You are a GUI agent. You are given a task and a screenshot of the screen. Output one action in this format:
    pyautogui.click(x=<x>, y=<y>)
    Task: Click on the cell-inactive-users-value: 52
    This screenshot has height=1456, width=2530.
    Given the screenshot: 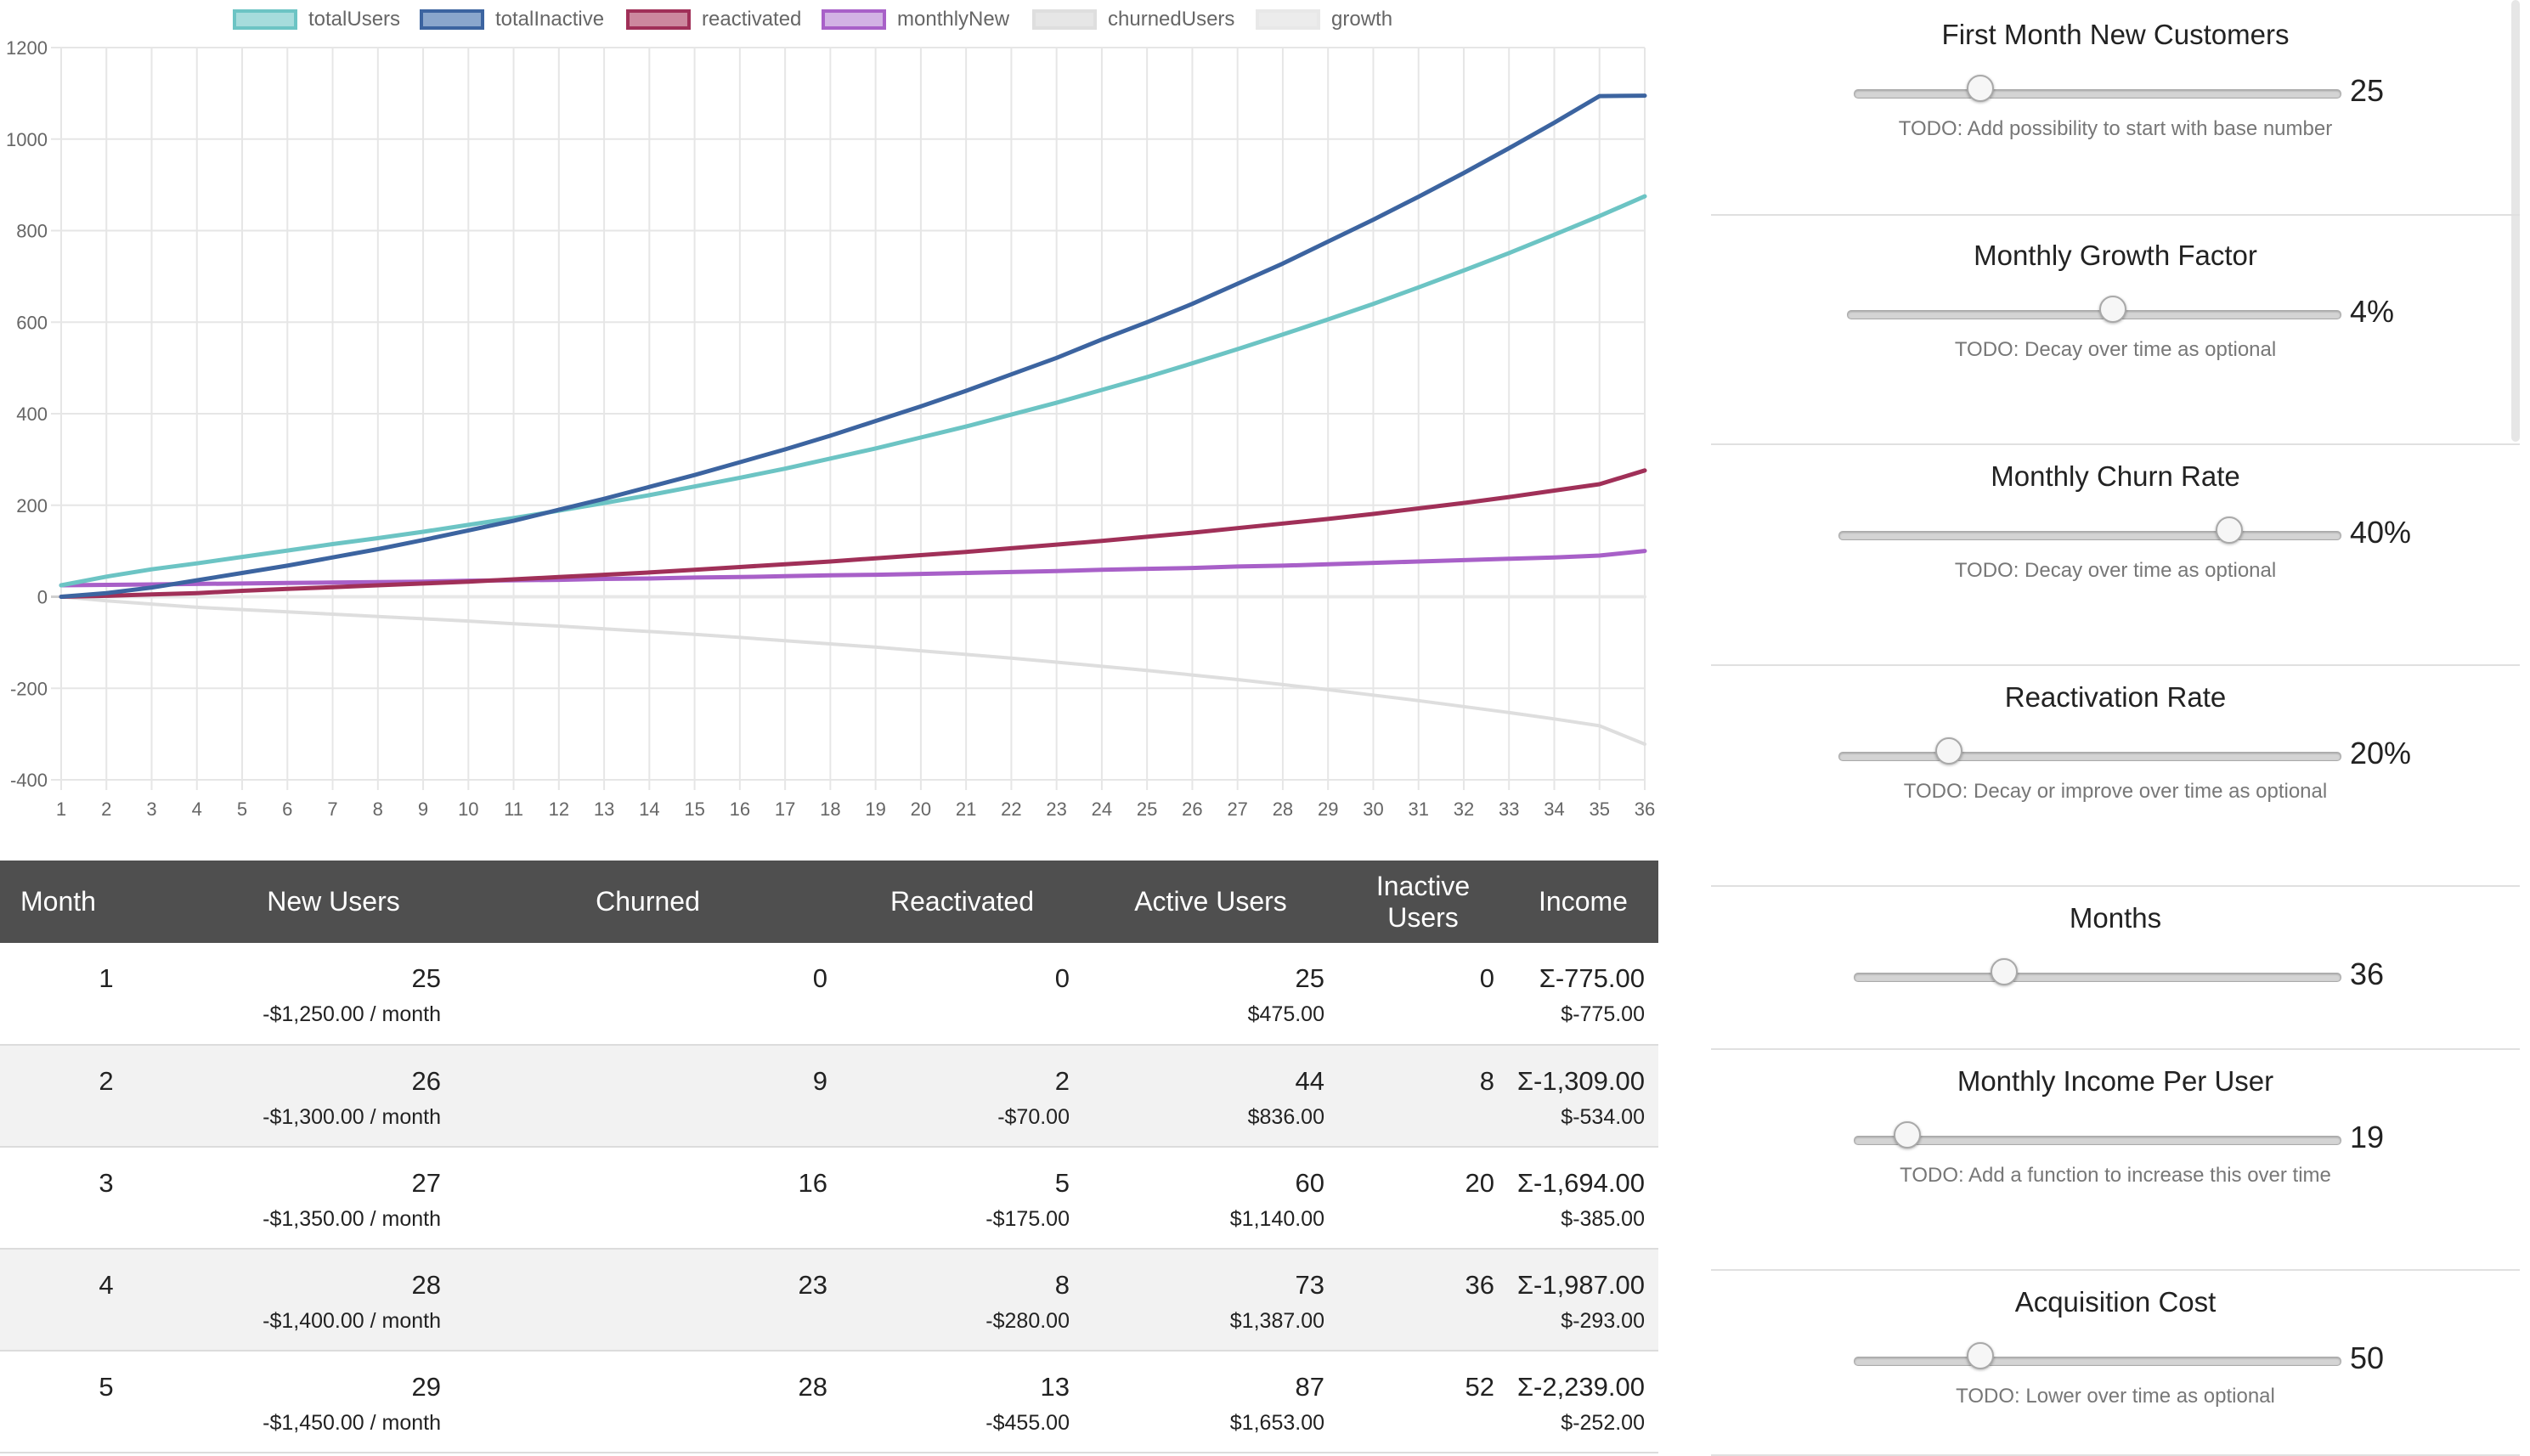 What is the action you would take?
    pyautogui.click(x=1479, y=1387)
    